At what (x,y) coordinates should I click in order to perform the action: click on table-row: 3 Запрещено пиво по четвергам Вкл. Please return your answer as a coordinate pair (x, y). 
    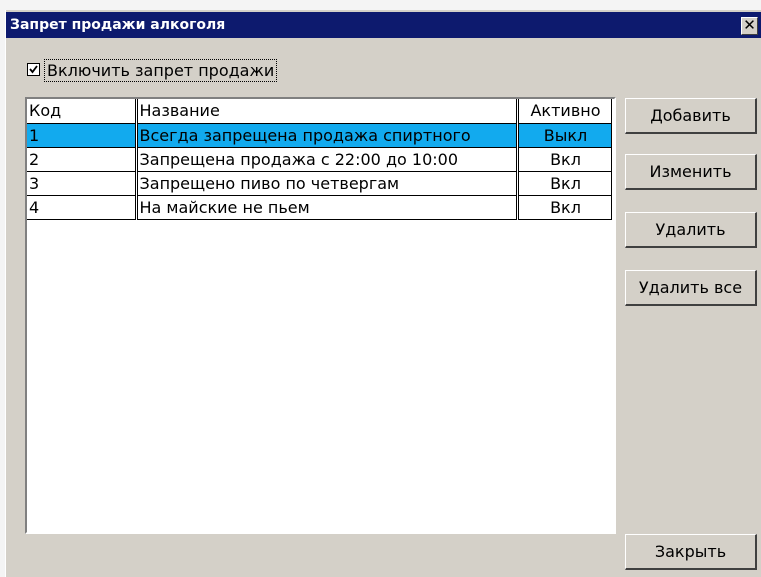
    Looking at the image, I should click on (319, 183).